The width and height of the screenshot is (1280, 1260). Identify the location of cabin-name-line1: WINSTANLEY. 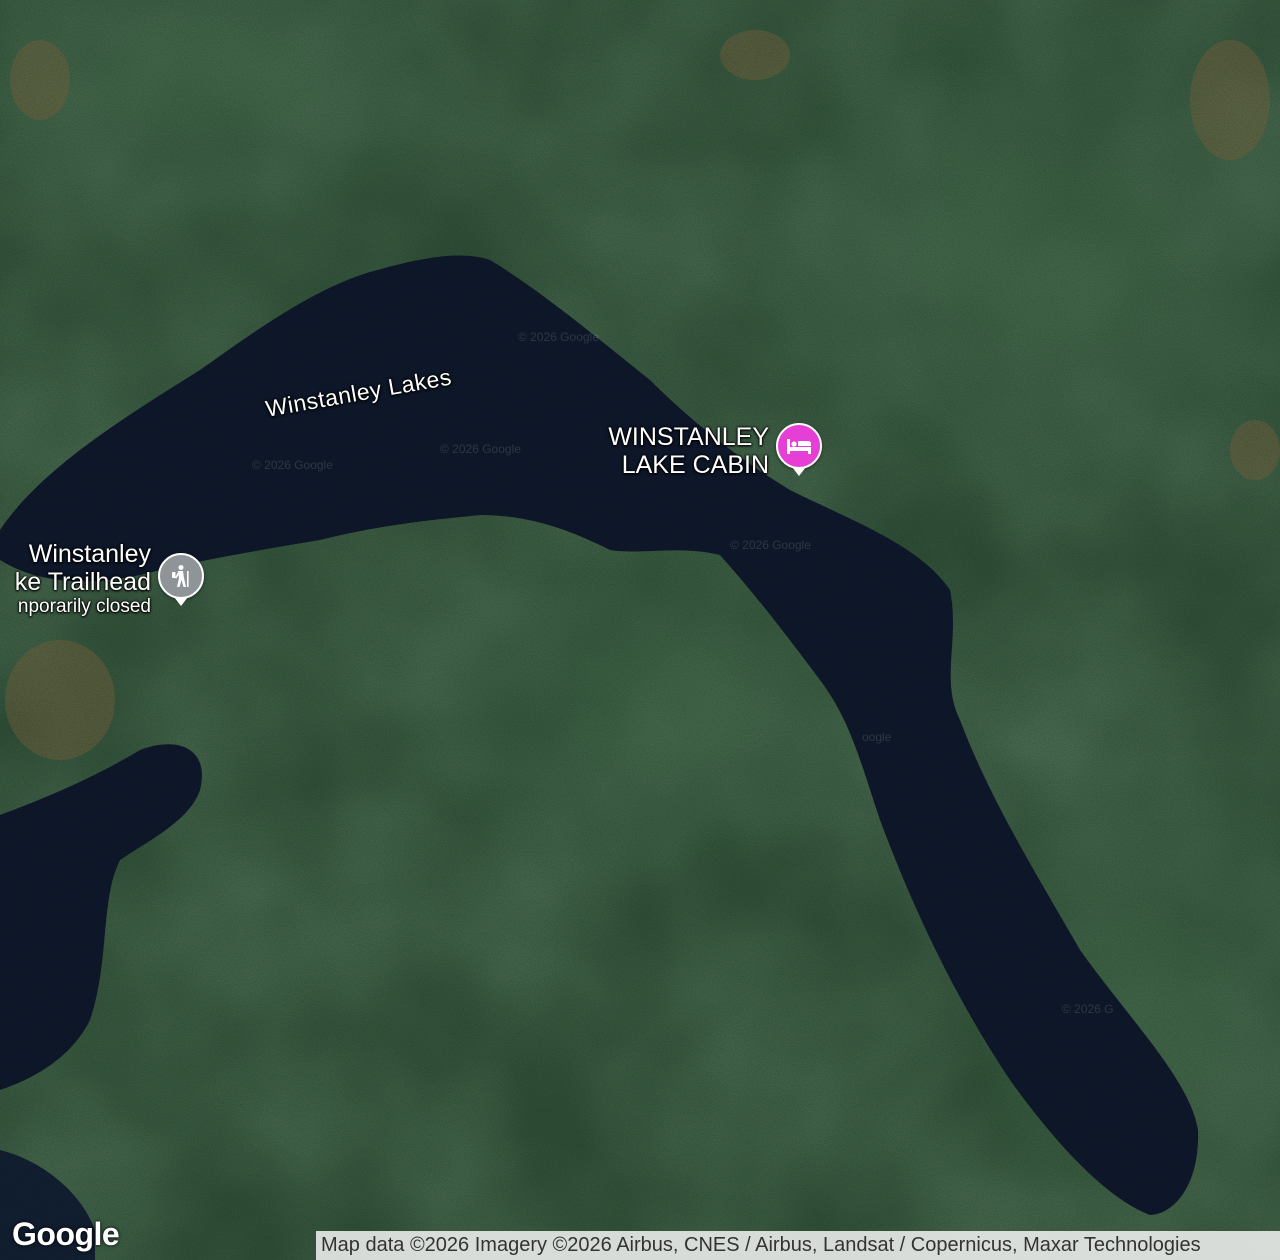
(688, 437).